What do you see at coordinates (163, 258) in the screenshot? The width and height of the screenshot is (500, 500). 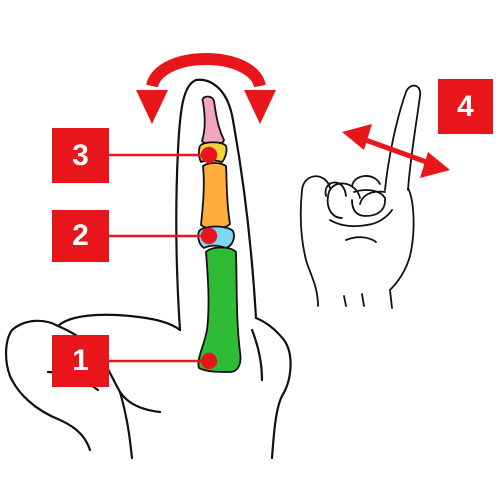 I see `callout-leaders` at bounding box center [163, 258].